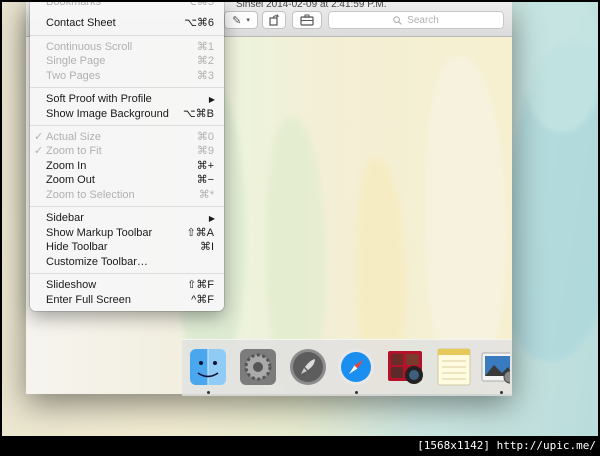  What do you see at coordinates (127, 6) in the screenshot?
I see `menu-item-bookmarks: Bookmarks ⌥⌘5` at bounding box center [127, 6].